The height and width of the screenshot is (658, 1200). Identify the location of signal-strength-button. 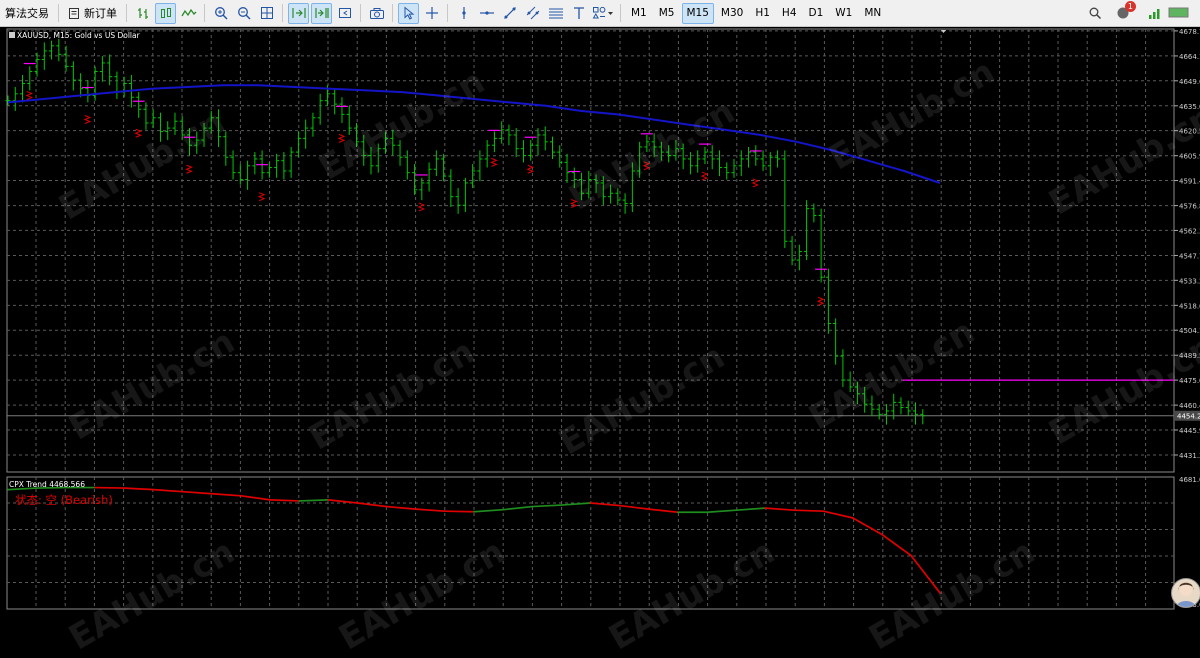
(1154, 13).